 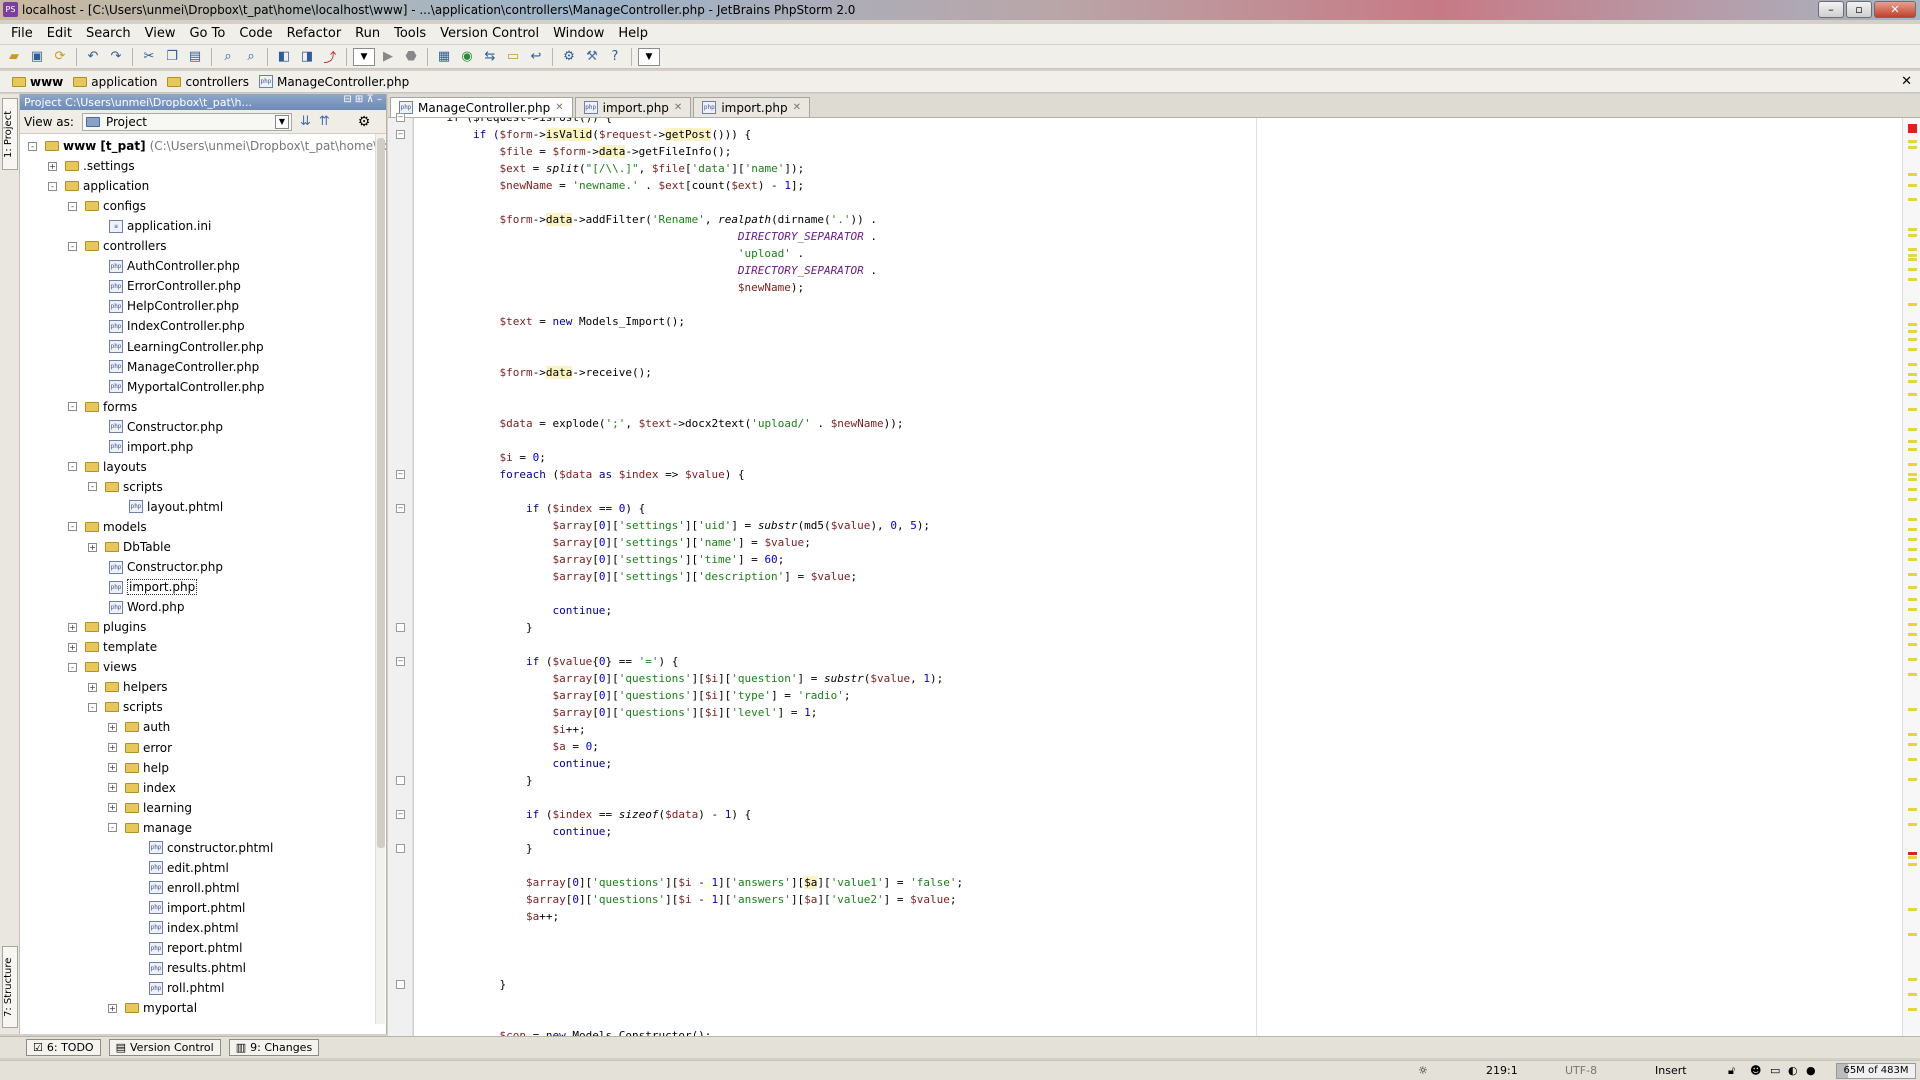 I want to click on todo-tool-tab: ☑ 6: TODO, so click(x=63, y=1047).